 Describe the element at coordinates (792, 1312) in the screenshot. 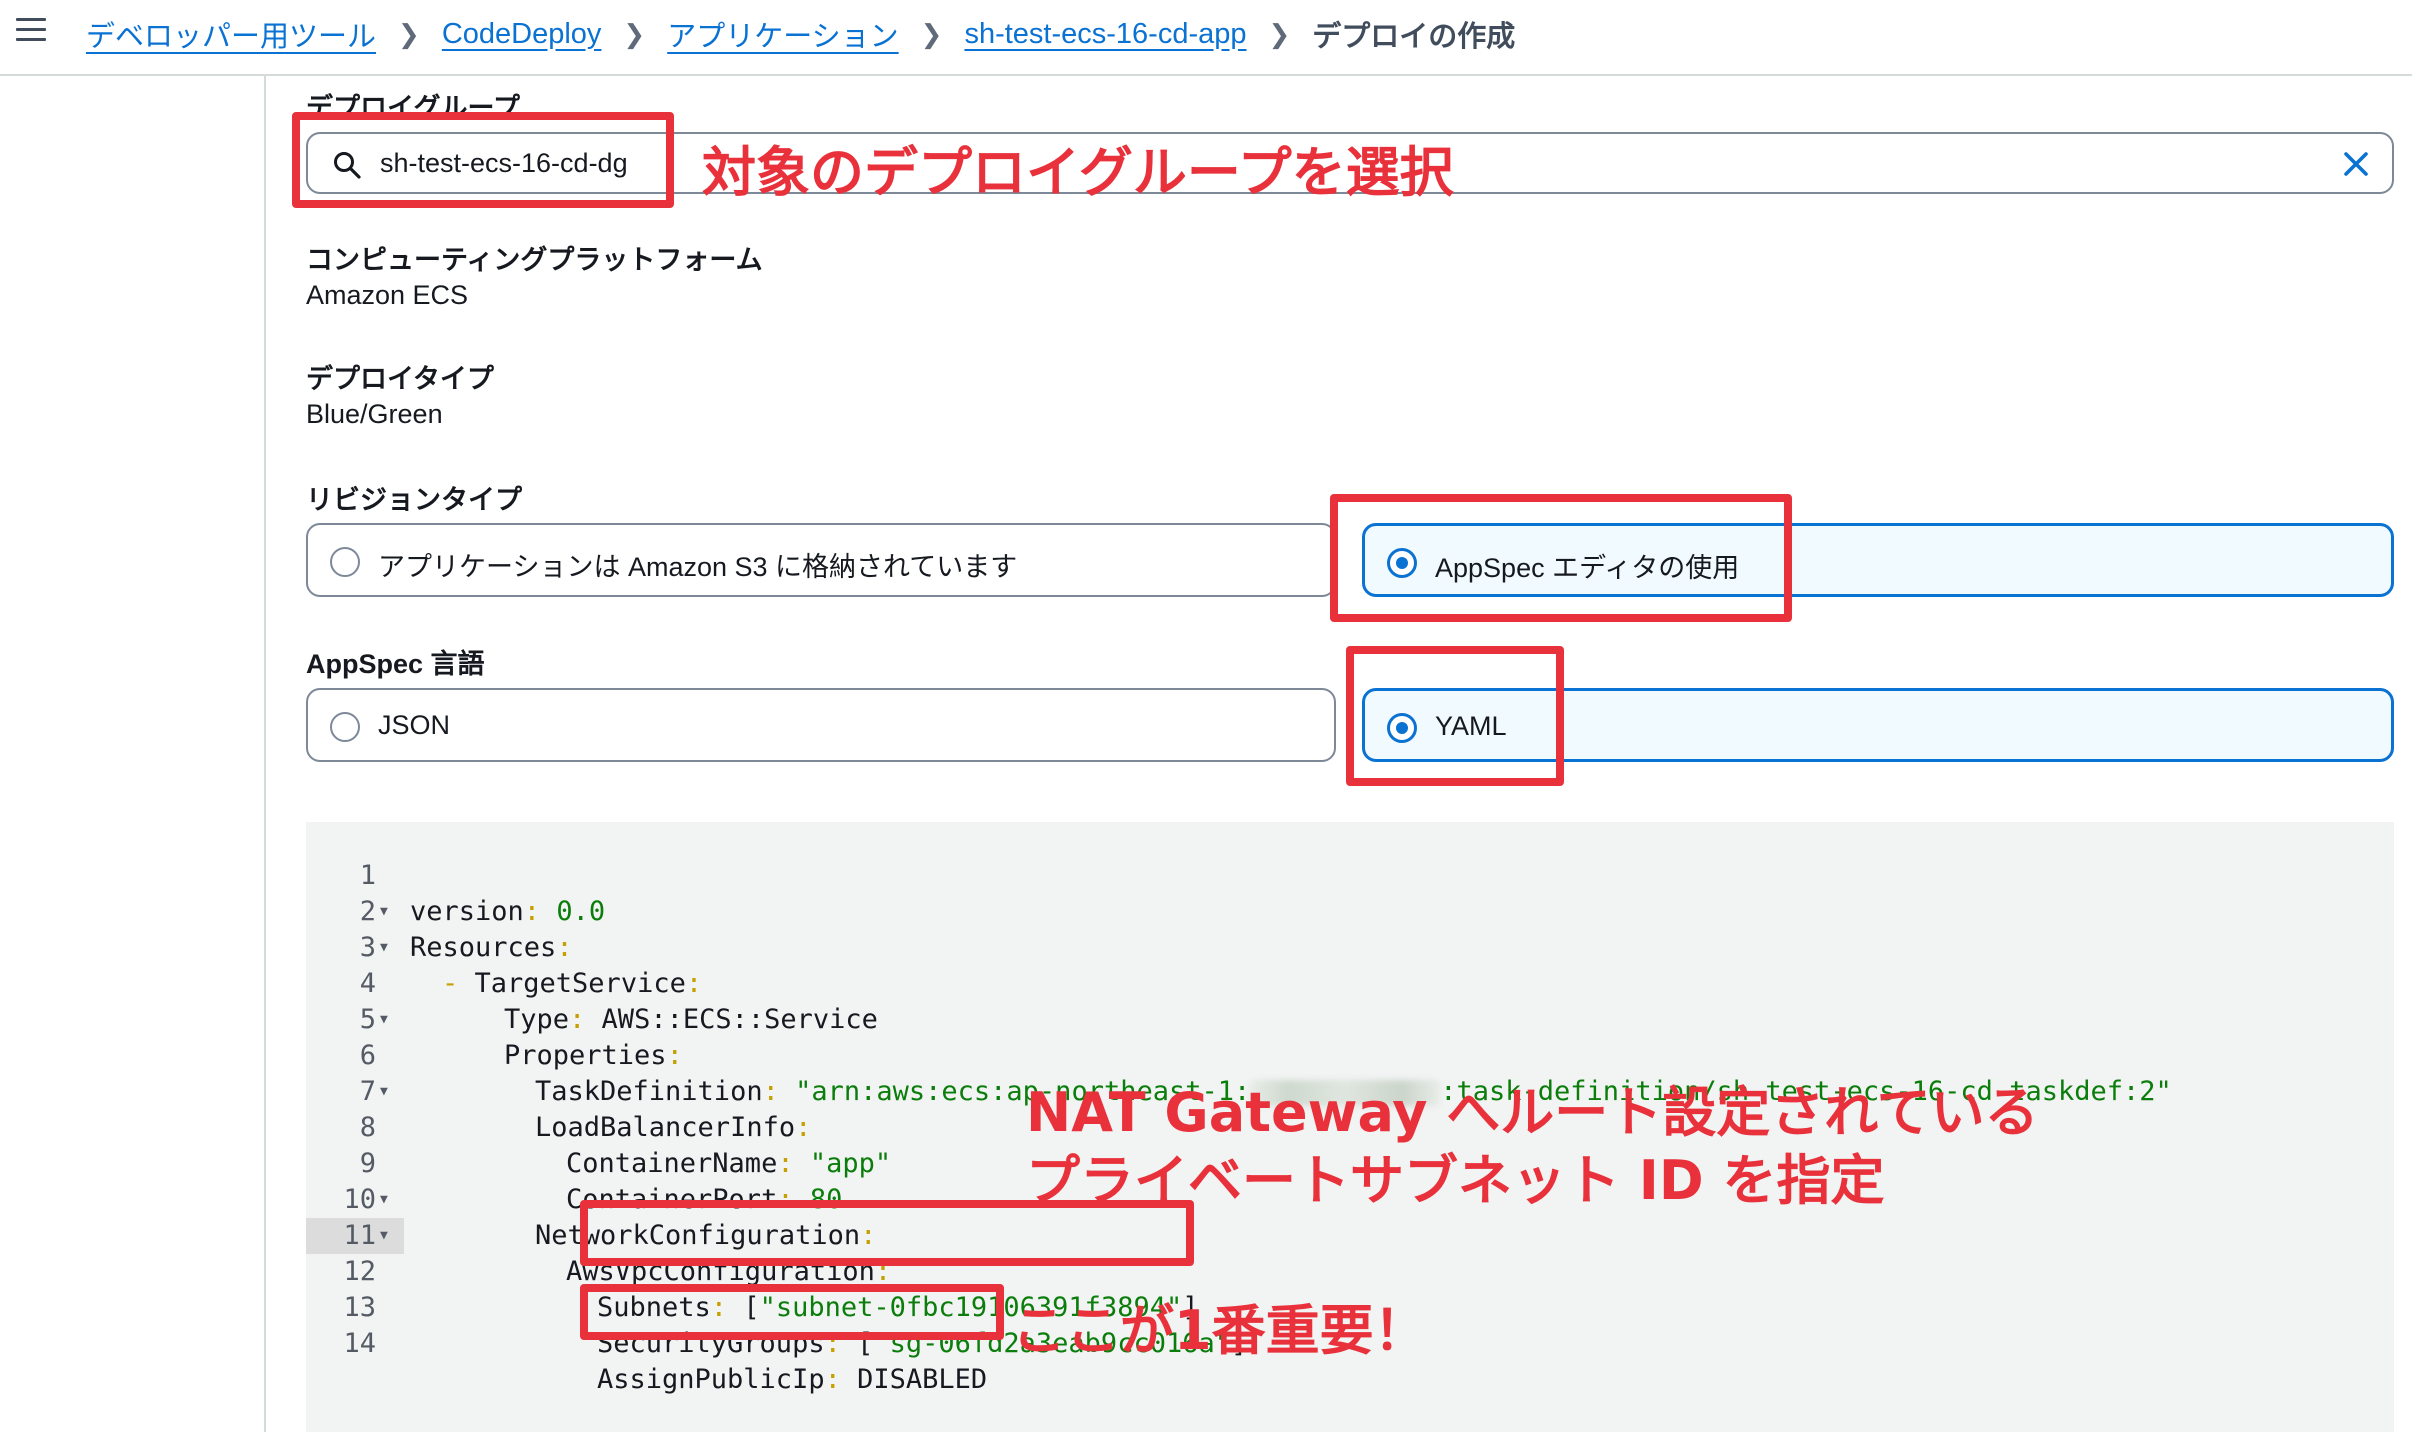

I see `annotation-box-assign-public-ip` at that location.